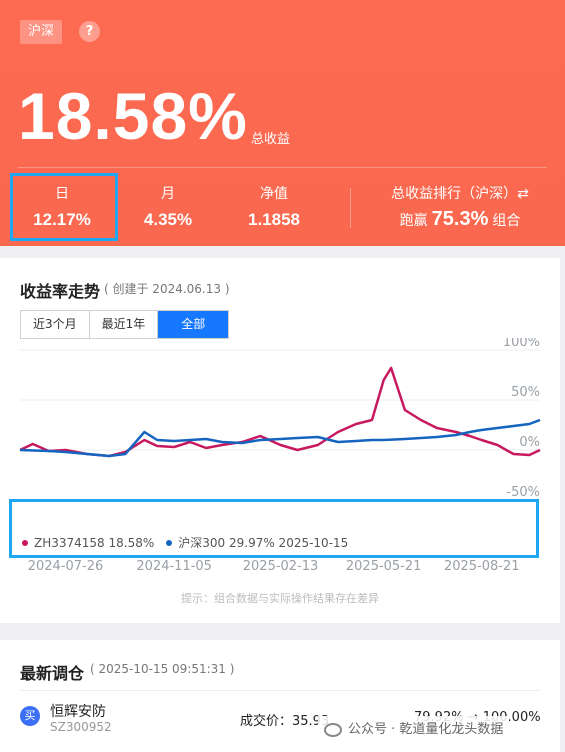 Image resolution: width=565 pixels, height=752 pixels. What do you see at coordinates (263, 543) in the screenshot?
I see `legend-index-label: 沪深300 29.97% 2025-10-15` at bounding box center [263, 543].